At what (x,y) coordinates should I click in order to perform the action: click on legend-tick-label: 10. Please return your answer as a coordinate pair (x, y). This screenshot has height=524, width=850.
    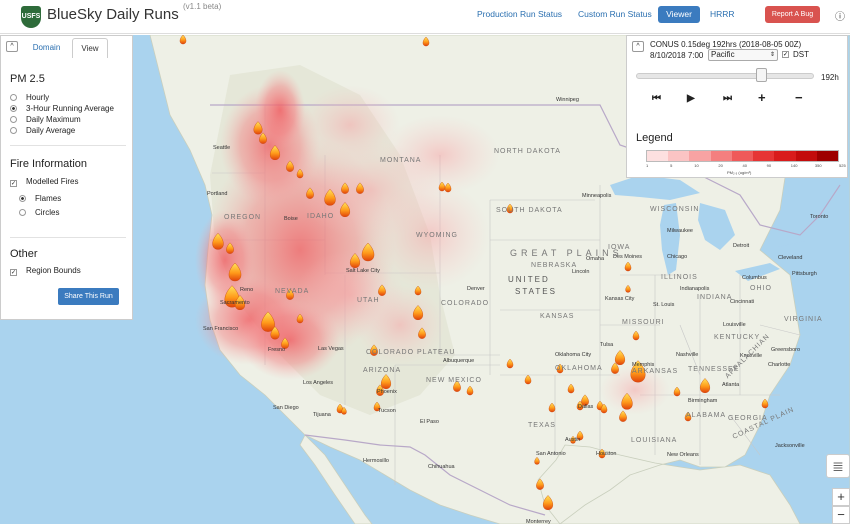
    Looking at the image, I should click on (696, 165).